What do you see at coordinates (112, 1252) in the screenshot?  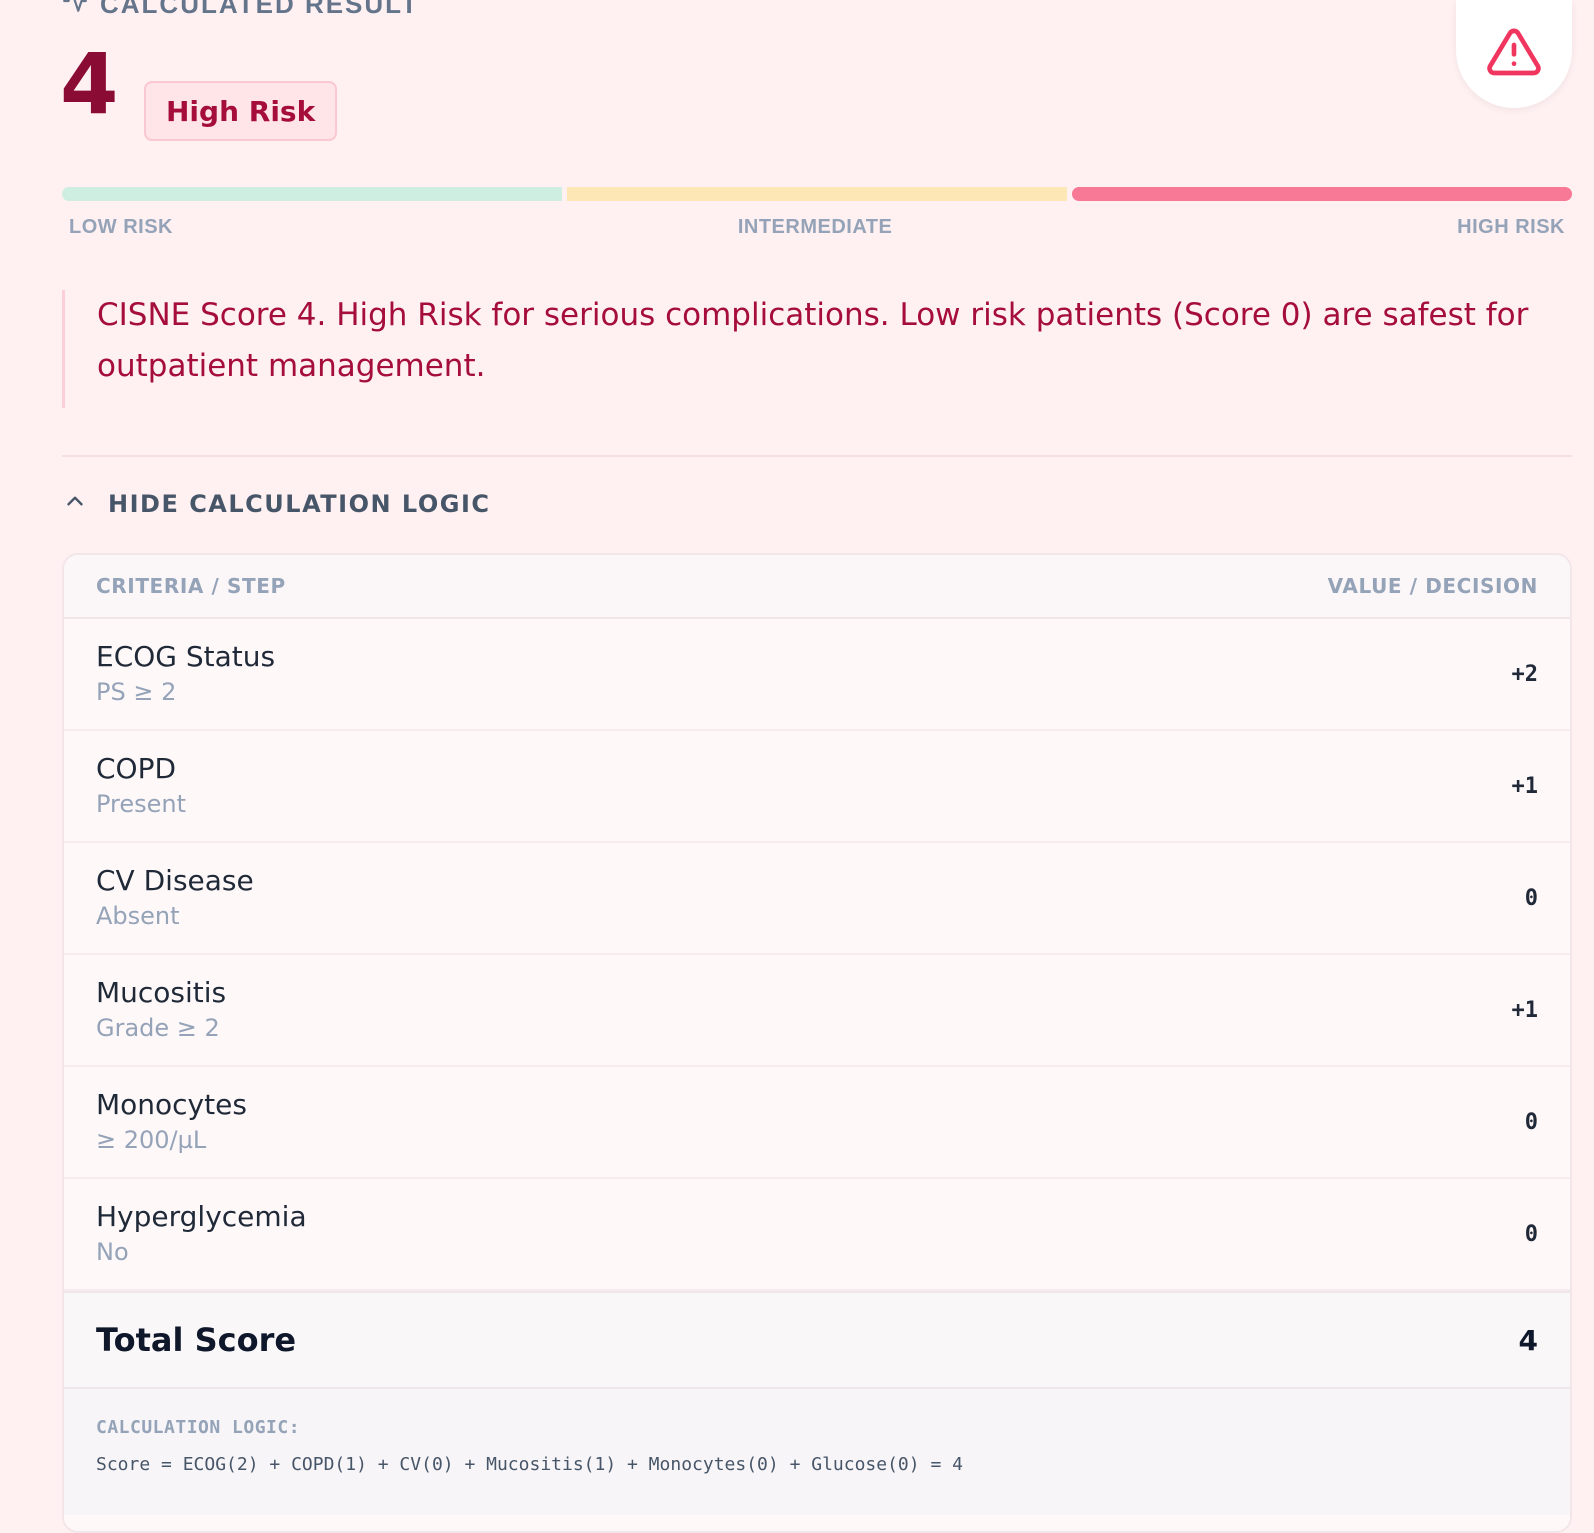 I see `criteria-detail: No` at bounding box center [112, 1252].